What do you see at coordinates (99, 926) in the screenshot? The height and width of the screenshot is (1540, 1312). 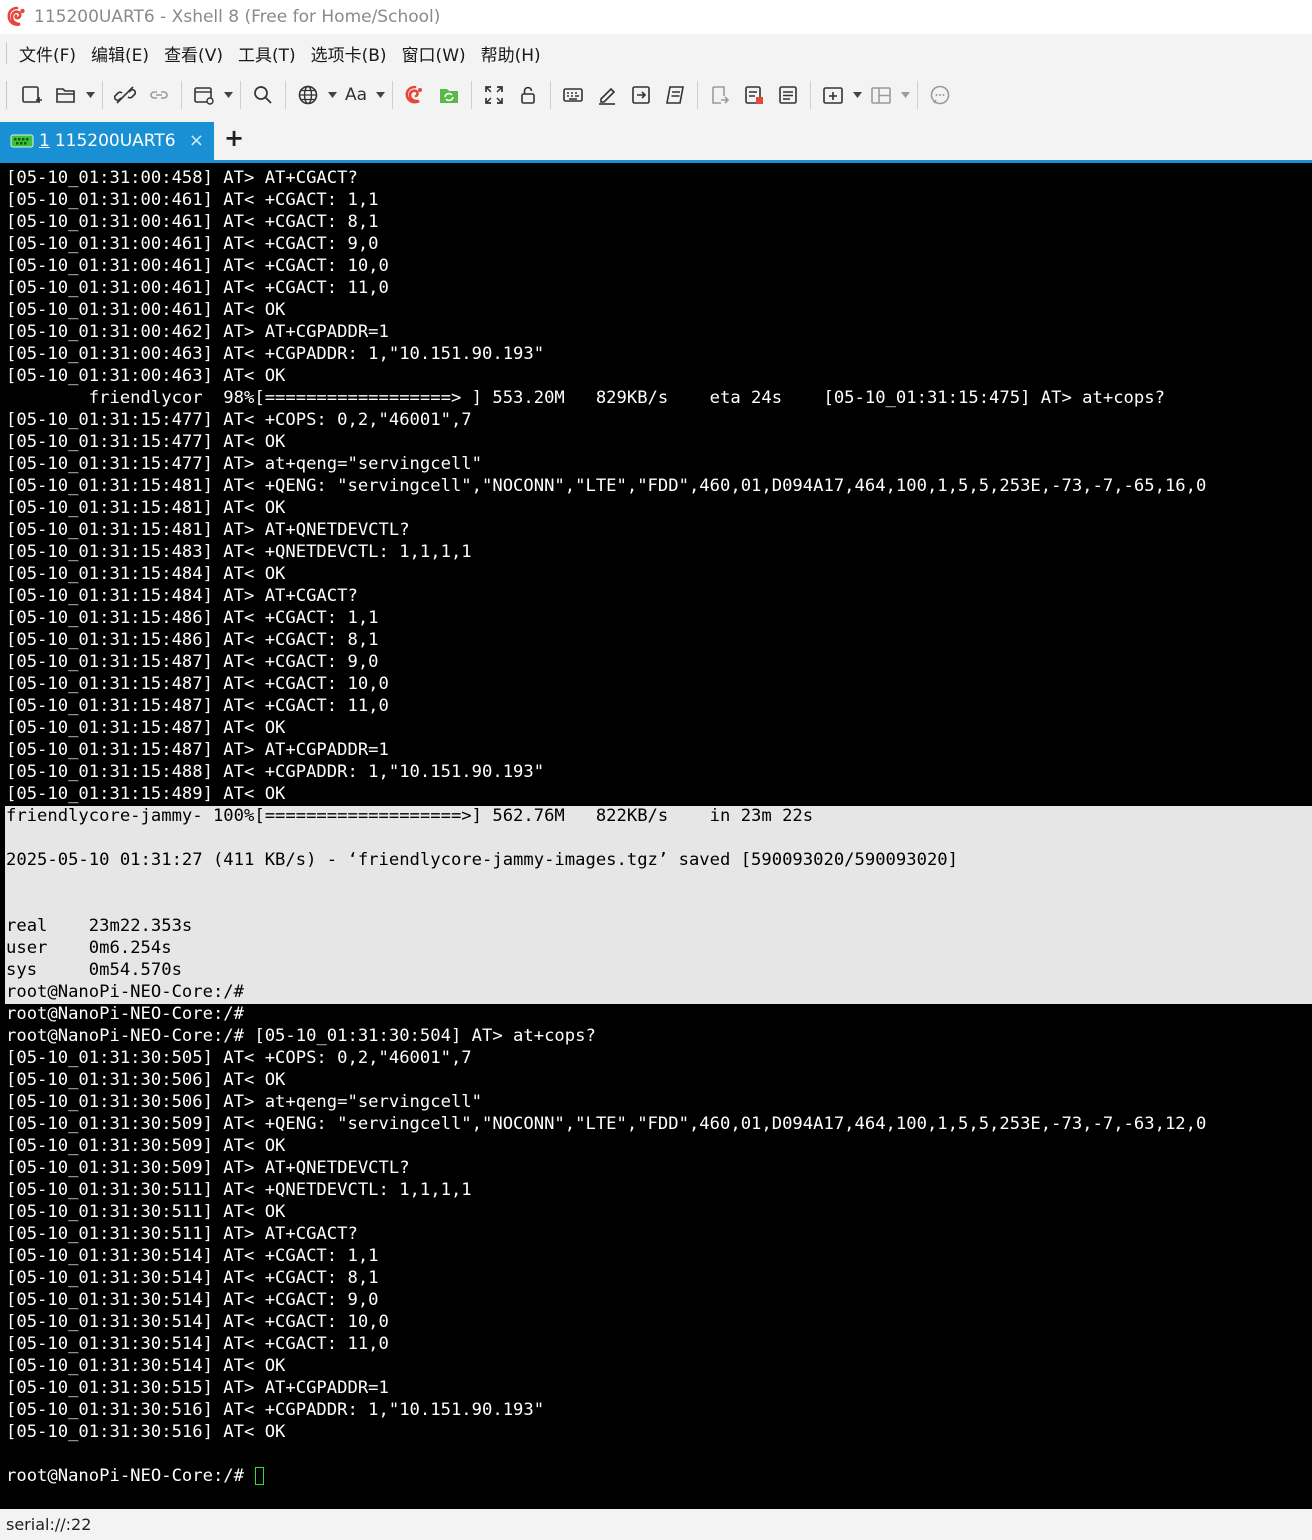 I see `terminal-line-text: real 23m22.353s` at bounding box center [99, 926].